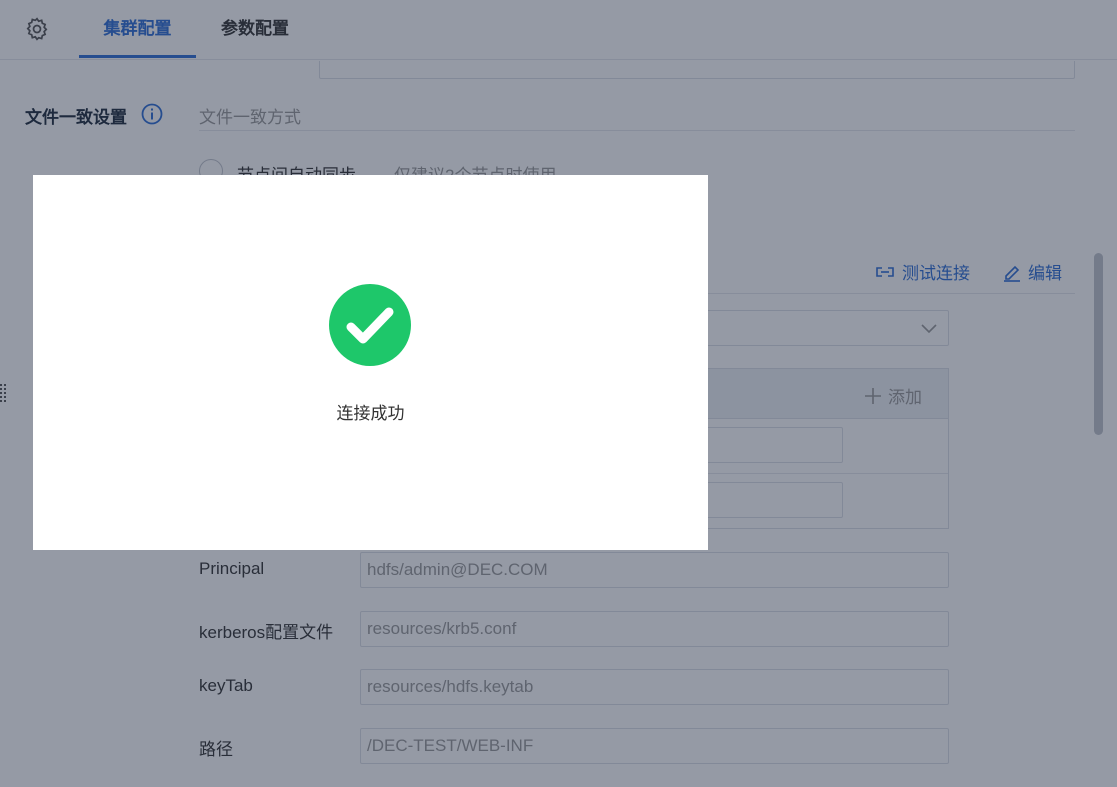 This screenshot has width=1117, height=787. Describe the element at coordinates (370, 325) in the screenshot. I see `check-circle-icon` at that location.